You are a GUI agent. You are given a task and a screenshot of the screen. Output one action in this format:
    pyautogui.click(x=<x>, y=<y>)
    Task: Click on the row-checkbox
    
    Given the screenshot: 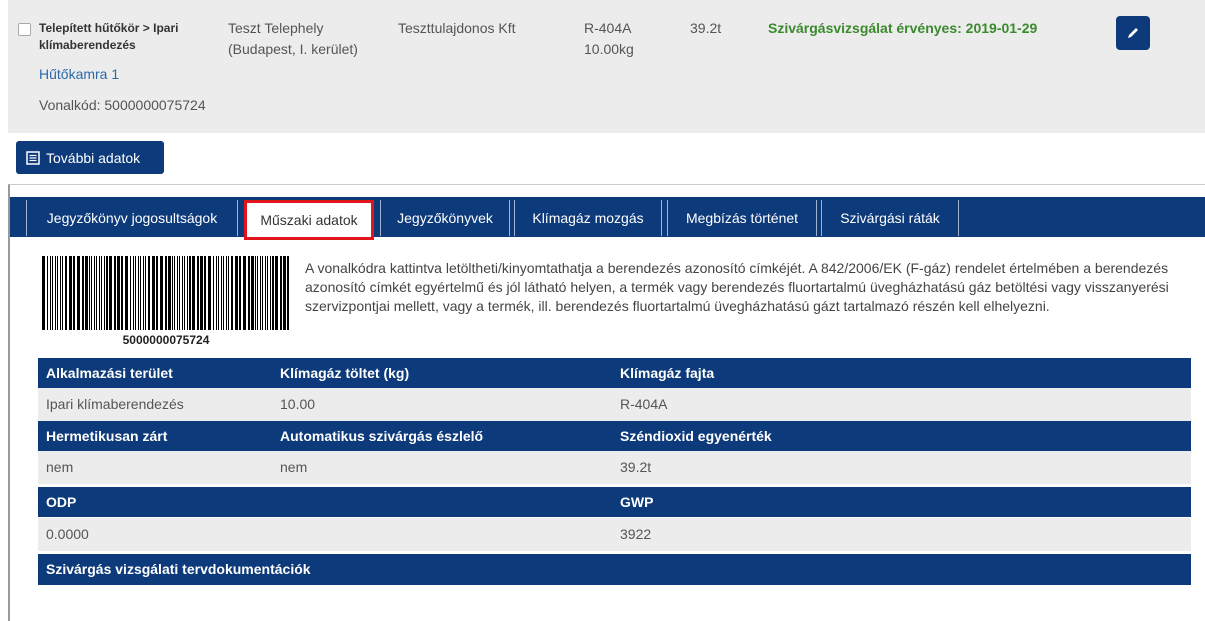 What is the action you would take?
    pyautogui.click(x=24, y=29)
    